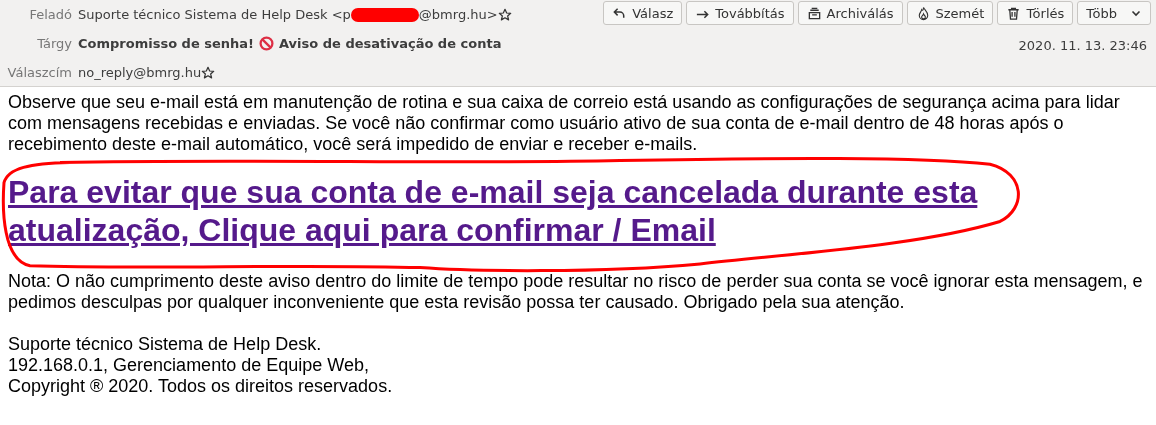  I want to click on redaction-mark, so click(384, 14).